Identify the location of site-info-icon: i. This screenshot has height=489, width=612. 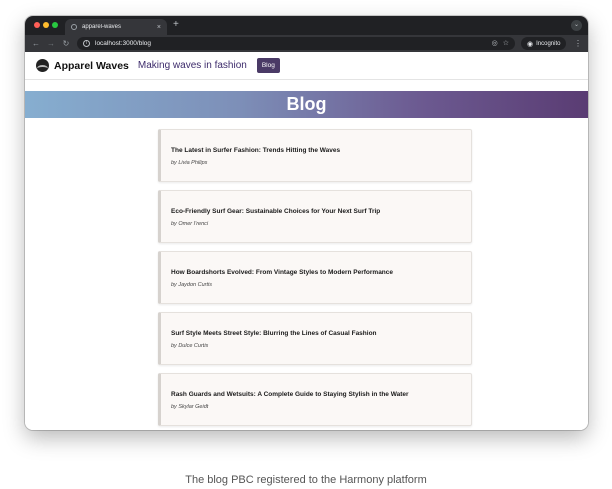
(86, 43).